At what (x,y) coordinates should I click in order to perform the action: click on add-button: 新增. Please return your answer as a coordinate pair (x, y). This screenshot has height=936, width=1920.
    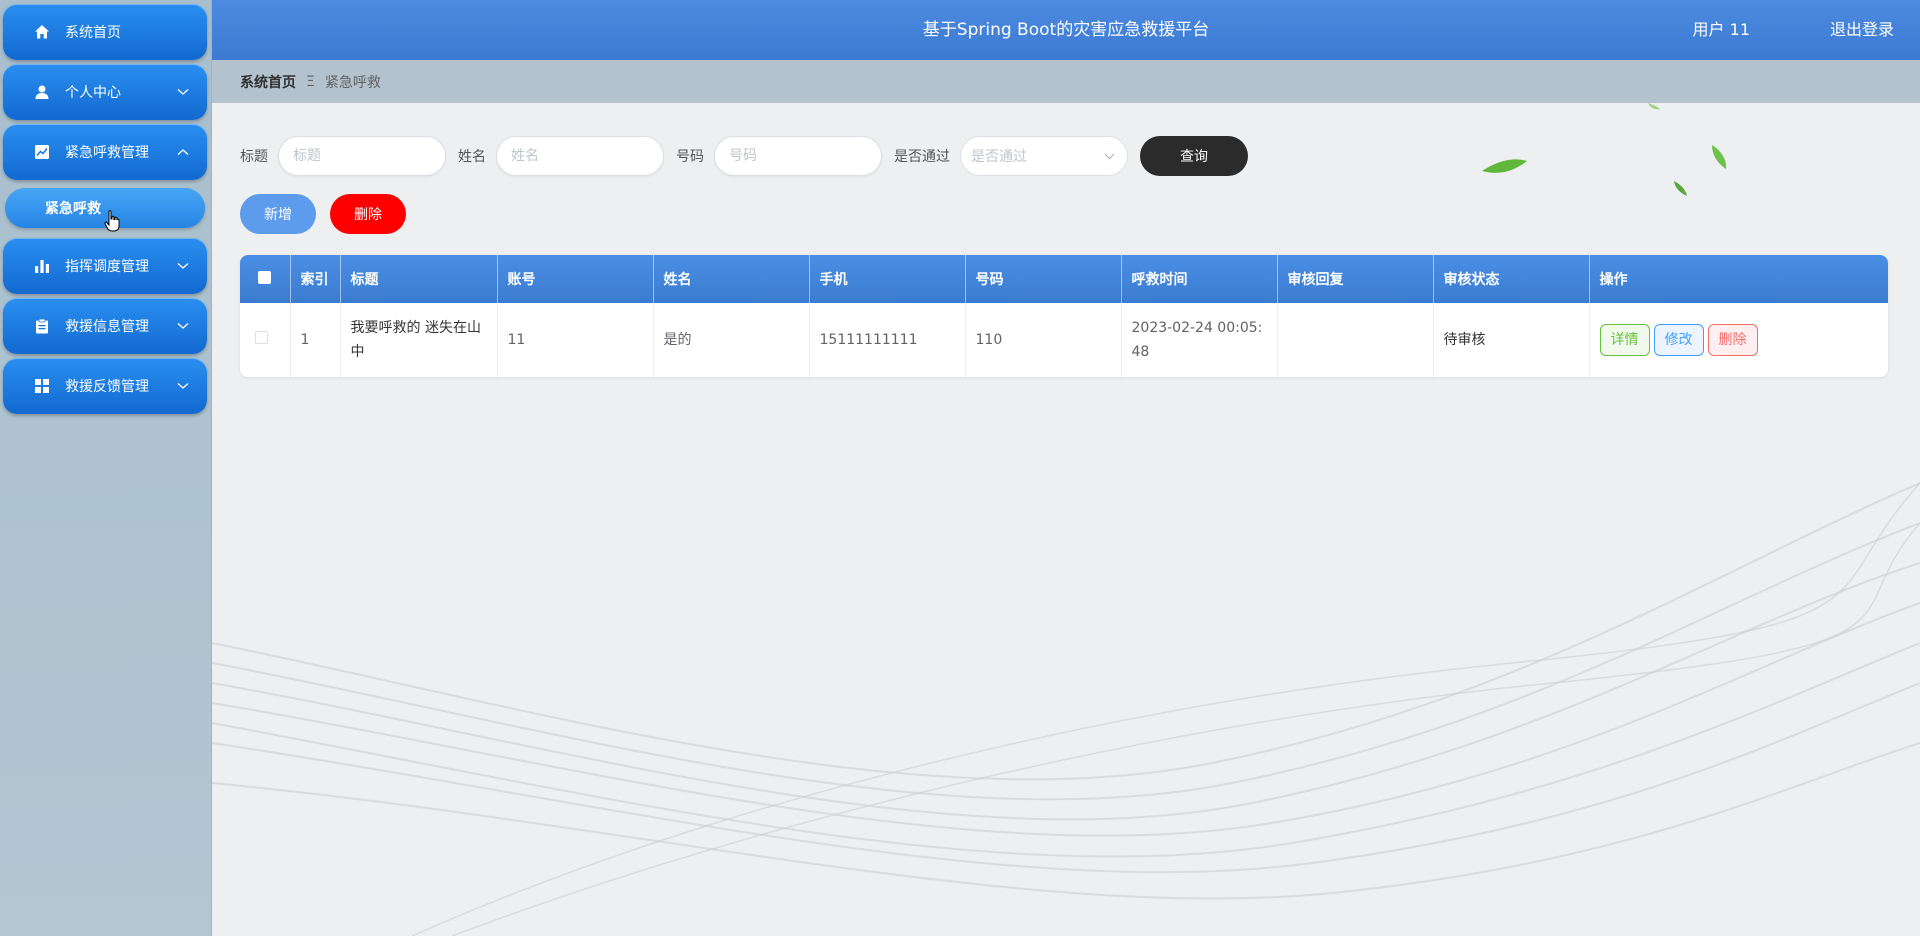
    Looking at the image, I should click on (278, 214).